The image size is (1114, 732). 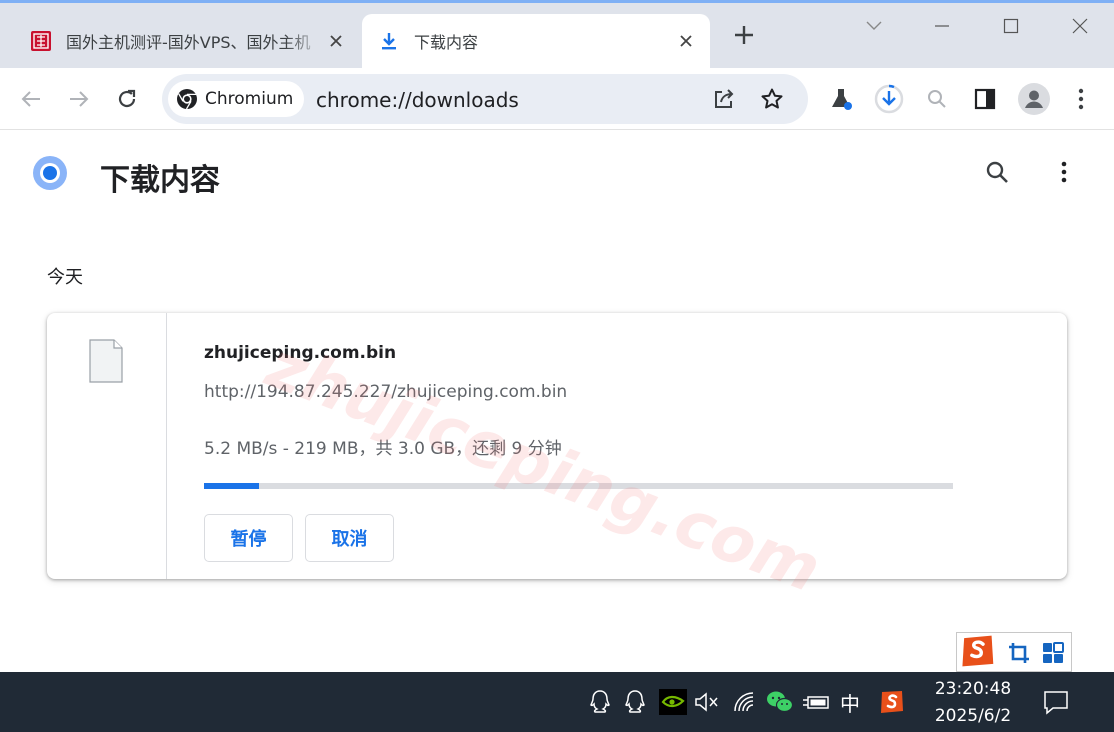 I want to click on page-header: 下载内容, so click(x=557, y=175).